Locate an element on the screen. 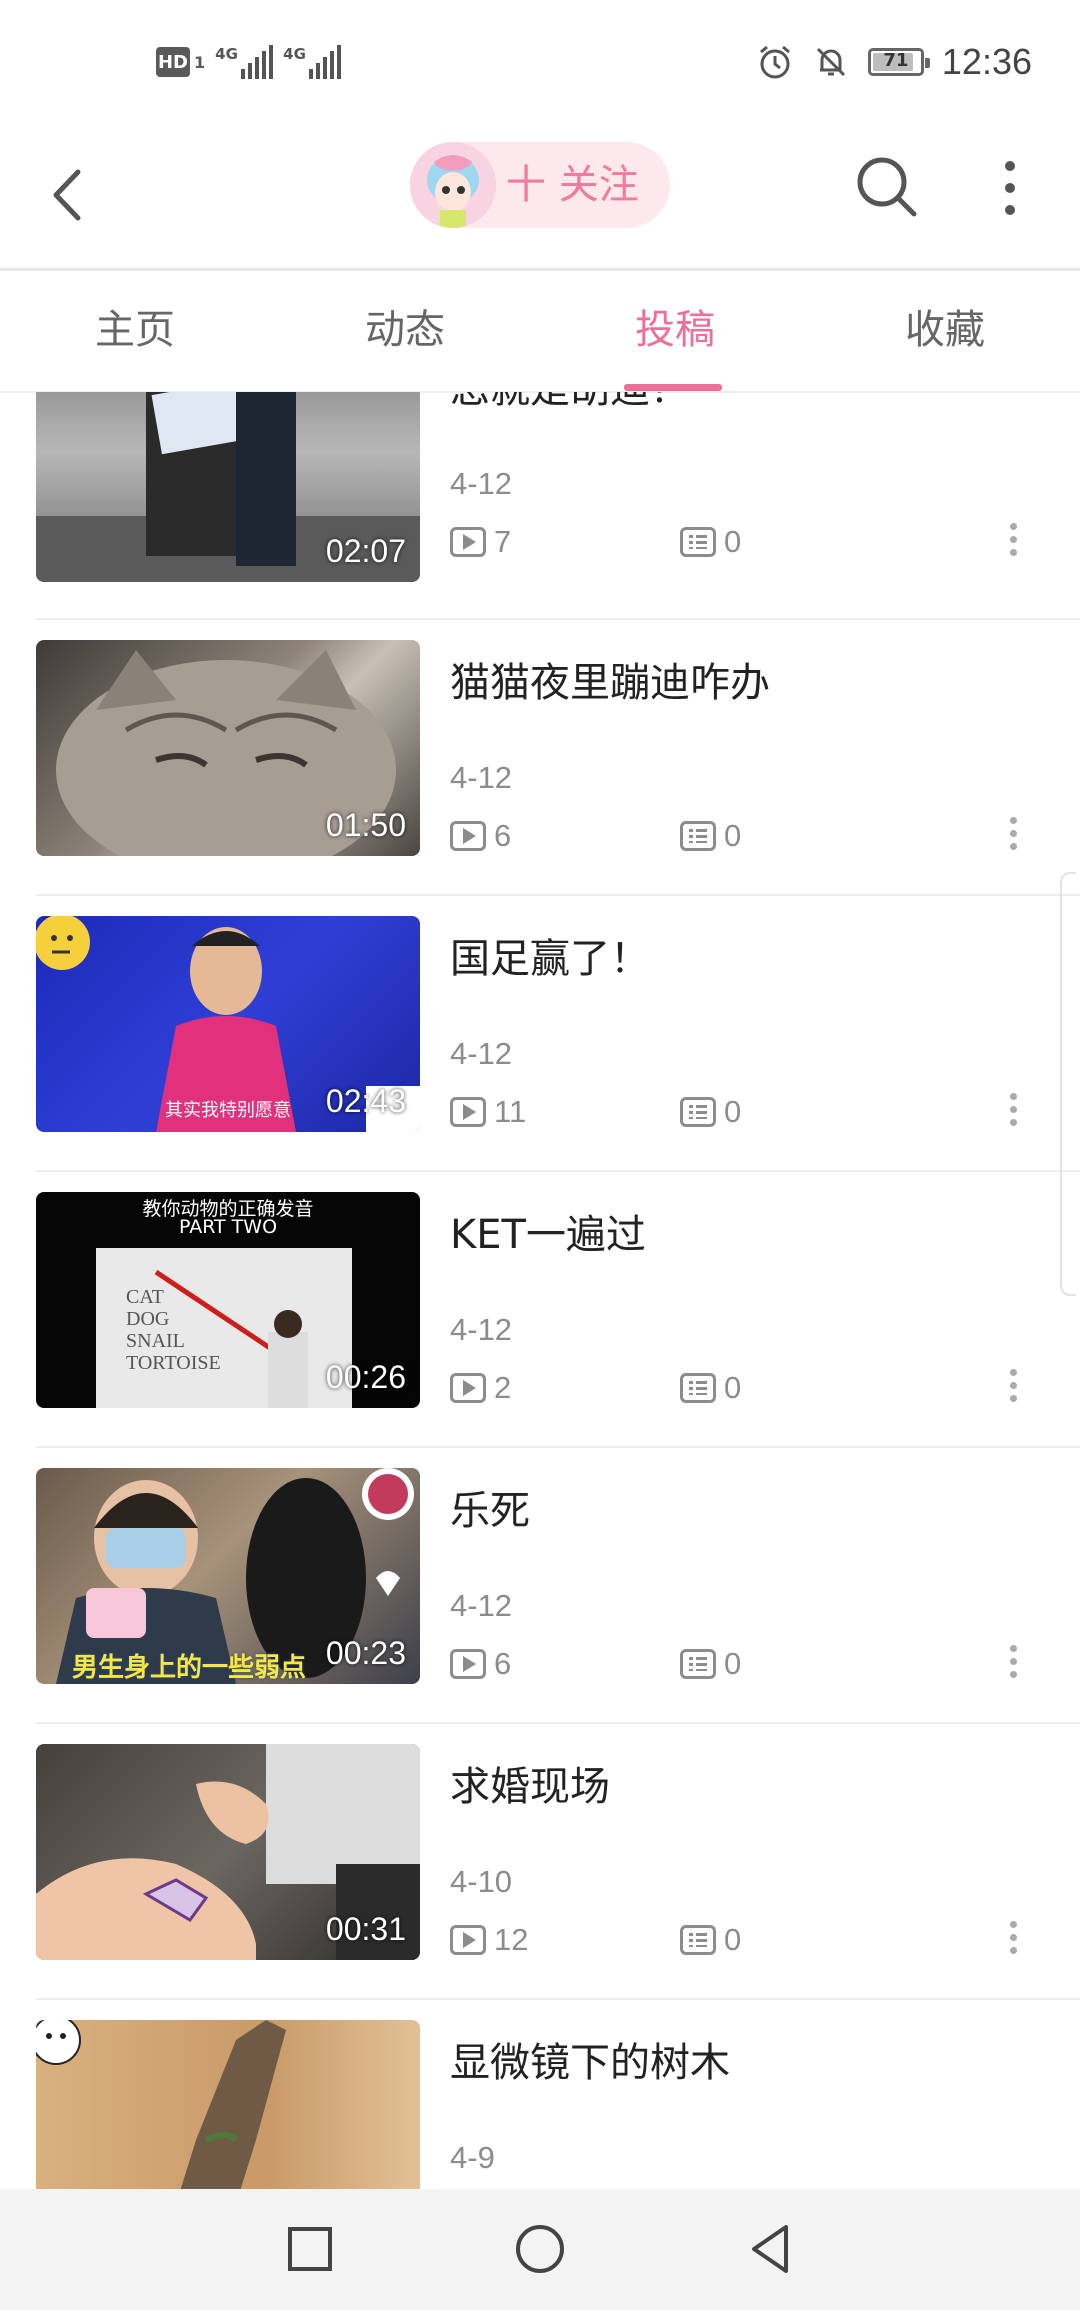 Image resolution: width=1080 pixels, height=2310 pixels. list-item: 00:31 求婚现场 4-10 12 0 is located at coordinates (540, 1862).